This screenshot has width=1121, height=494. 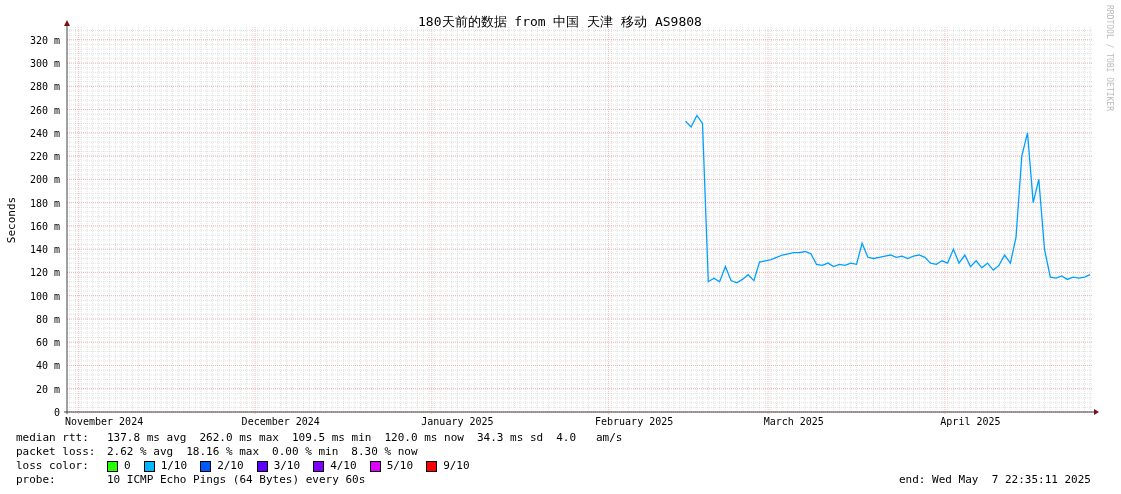 What do you see at coordinates (44, 296) in the screenshot?
I see `y-tick-label: 100 m` at bounding box center [44, 296].